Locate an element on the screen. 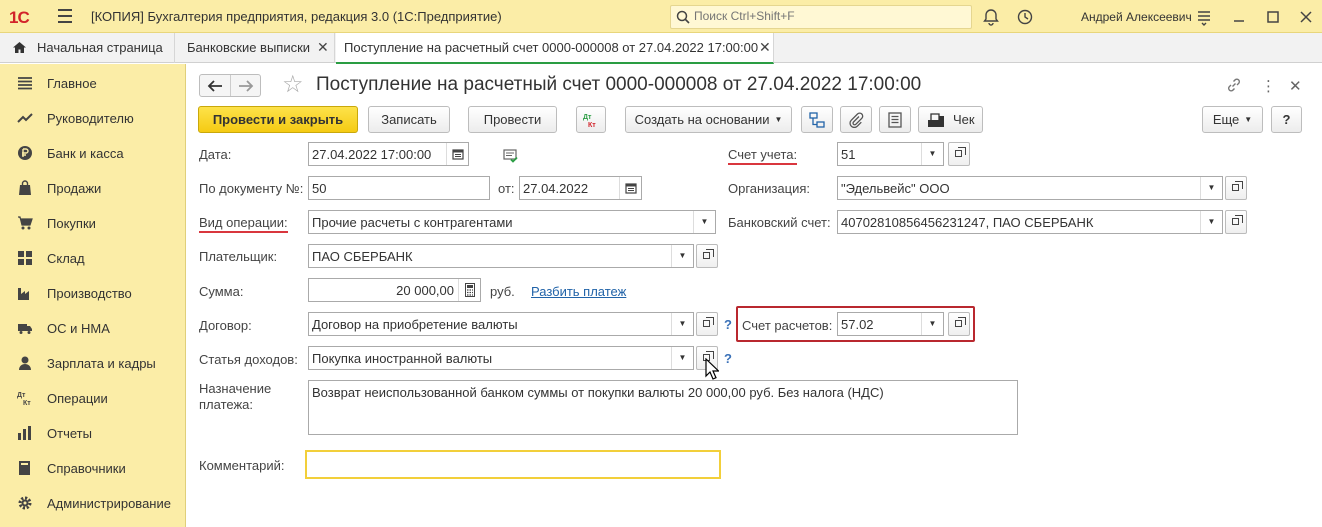 The image size is (1322, 527). tab-bank-statements: Банковские выписки ✕ is located at coordinates (255, 48).